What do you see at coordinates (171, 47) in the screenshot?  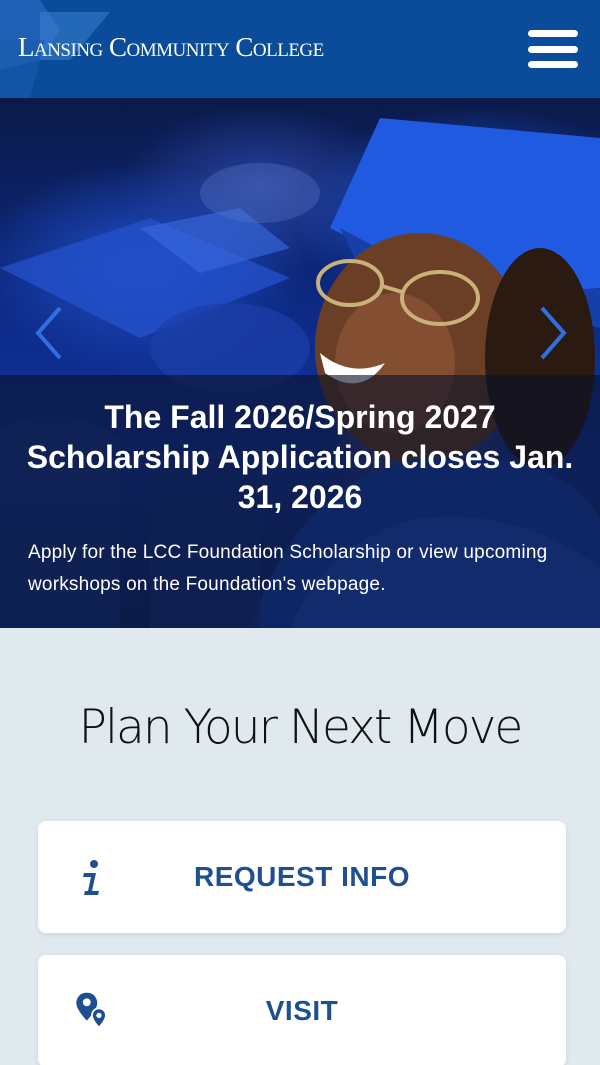 I see `college-name: Lansing Community College` at bounding box center [171, 47].